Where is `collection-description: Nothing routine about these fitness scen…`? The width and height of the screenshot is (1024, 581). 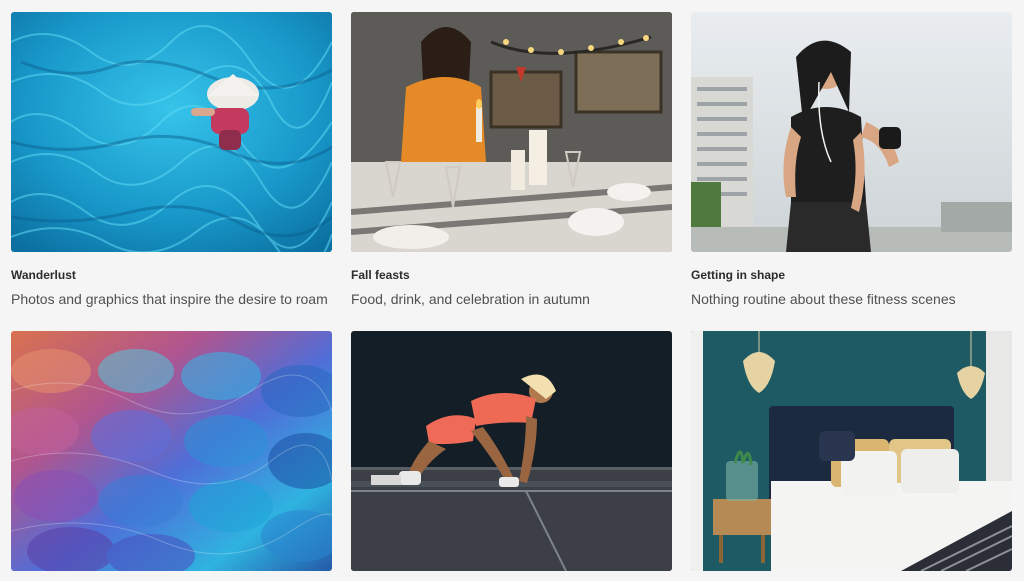
collection-description: Nothing routine about these fitness scen… is located at coordinates (823, 299).